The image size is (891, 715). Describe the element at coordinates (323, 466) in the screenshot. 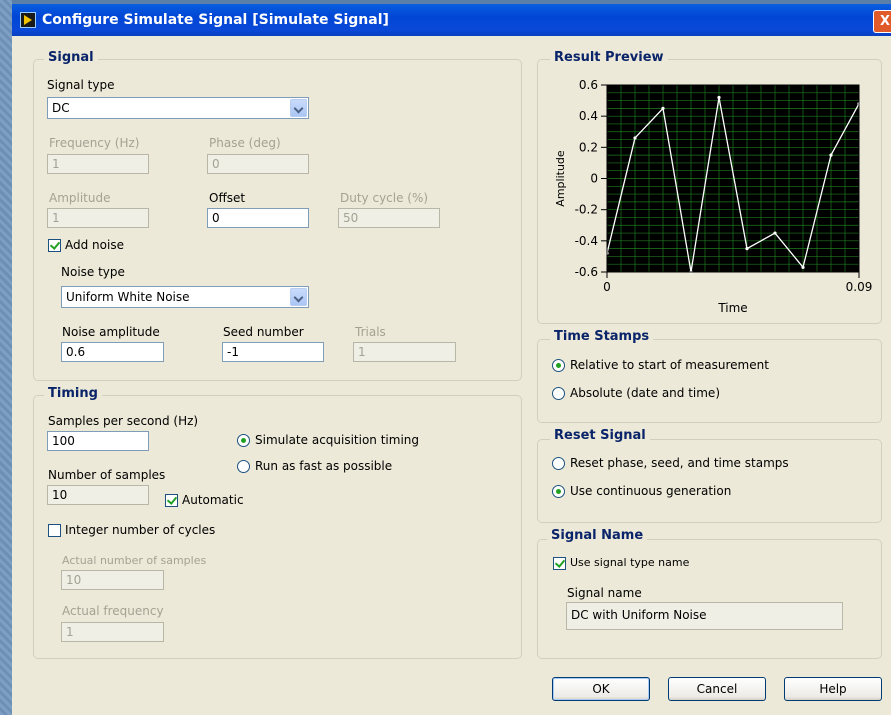

I see `run-fast-label: Run as fast as possible` at that location.